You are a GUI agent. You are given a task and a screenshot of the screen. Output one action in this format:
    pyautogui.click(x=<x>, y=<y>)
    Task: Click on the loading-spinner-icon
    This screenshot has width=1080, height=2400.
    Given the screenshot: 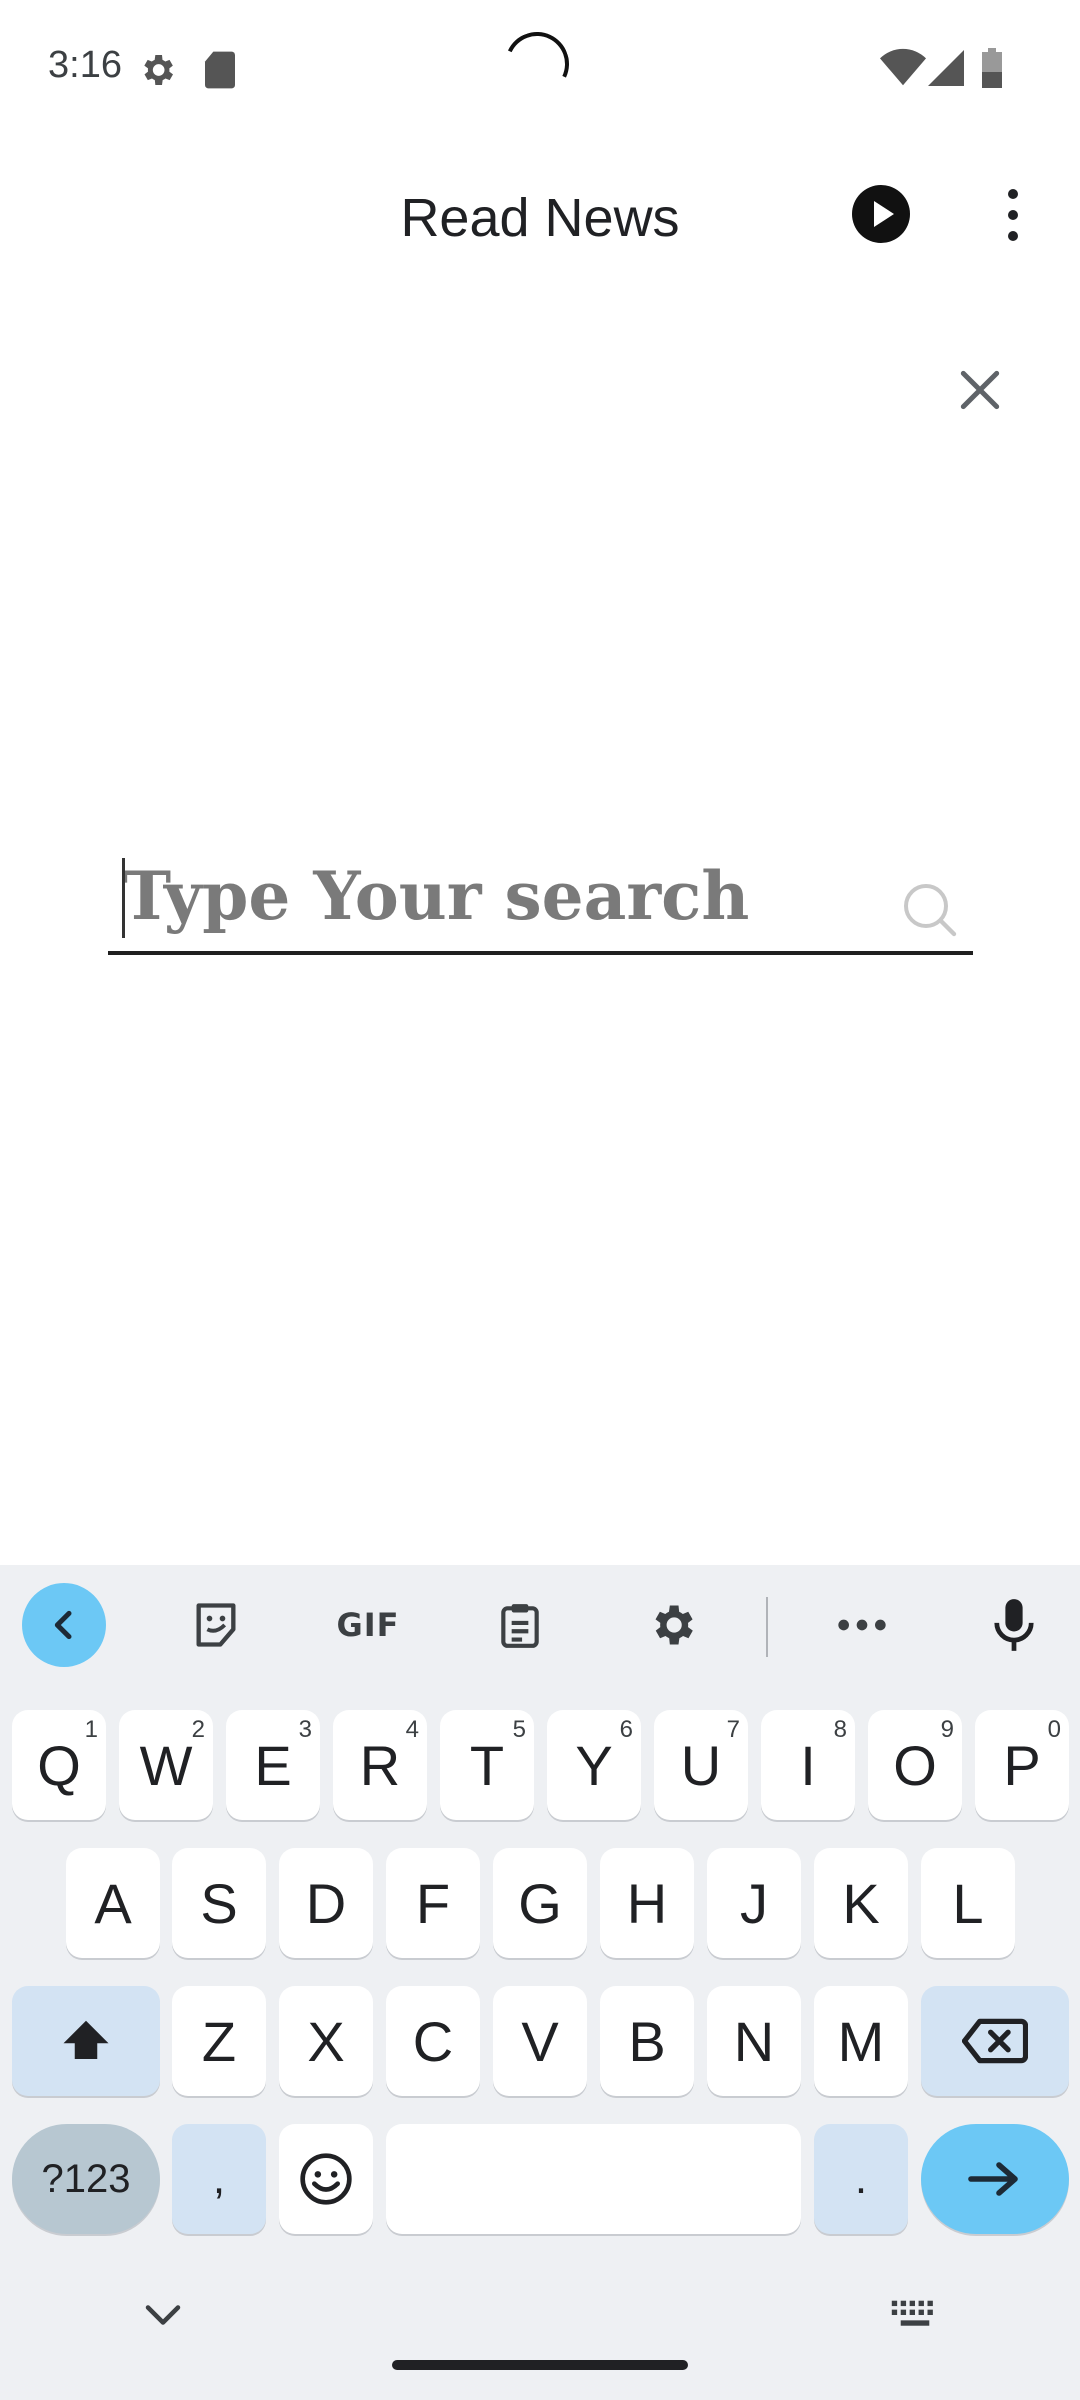 What is the action you would take?
    pyautogui.click(x=537, y=64)
    